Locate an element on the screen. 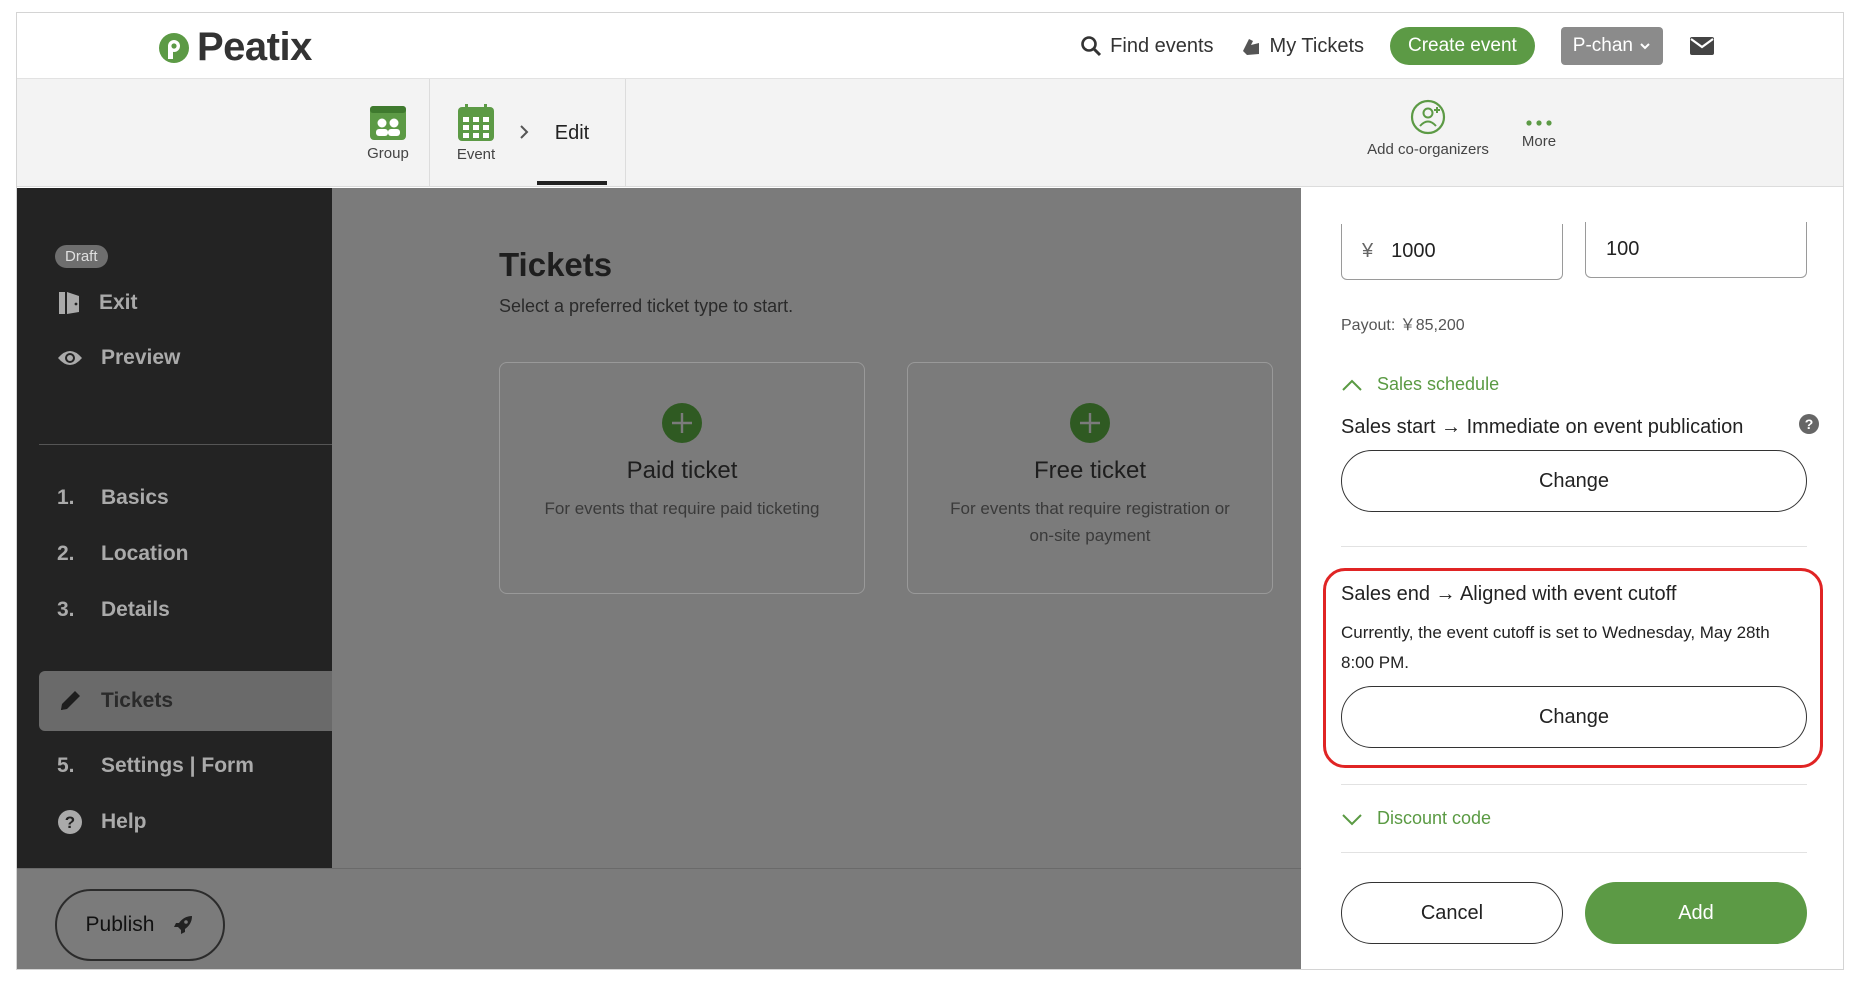 This screenshot has width=1856, height=984. status-badge: Draft is located at coordinates (81, 256).